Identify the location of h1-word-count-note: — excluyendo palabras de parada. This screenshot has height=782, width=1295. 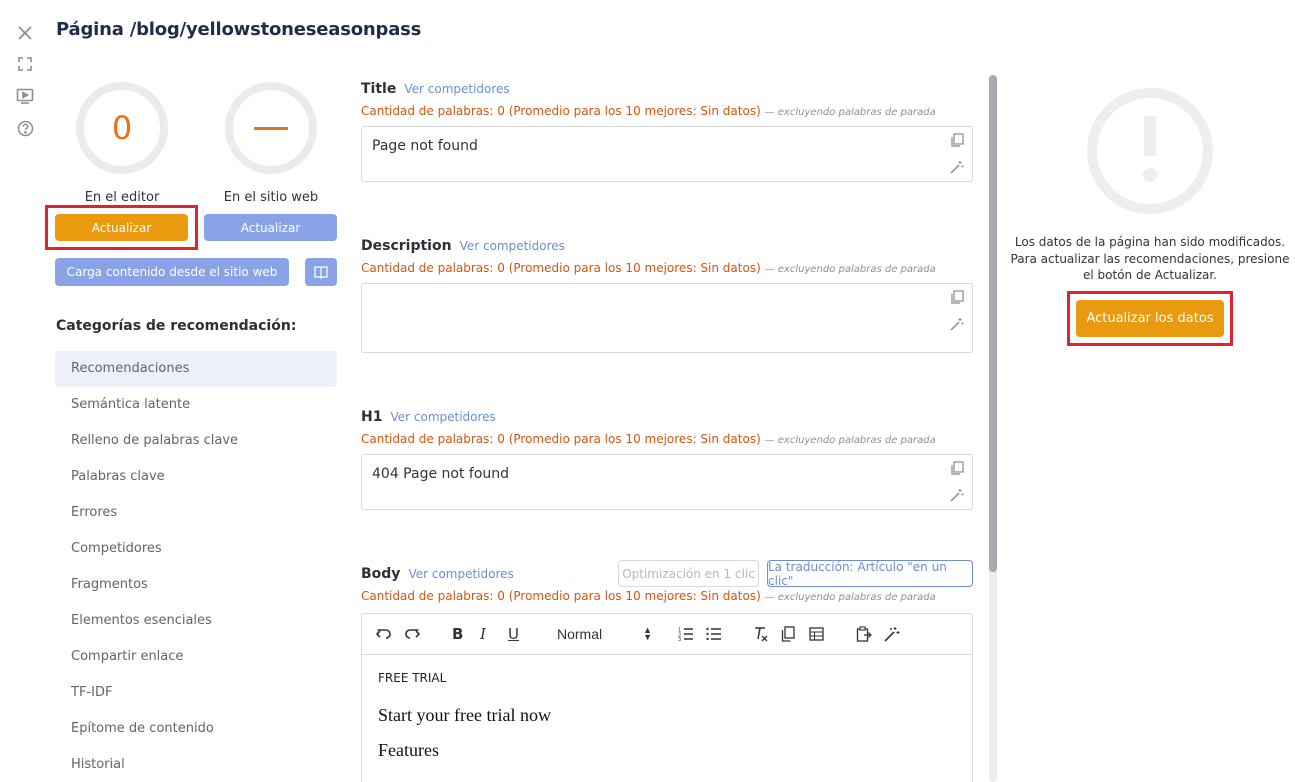
(850, 440).